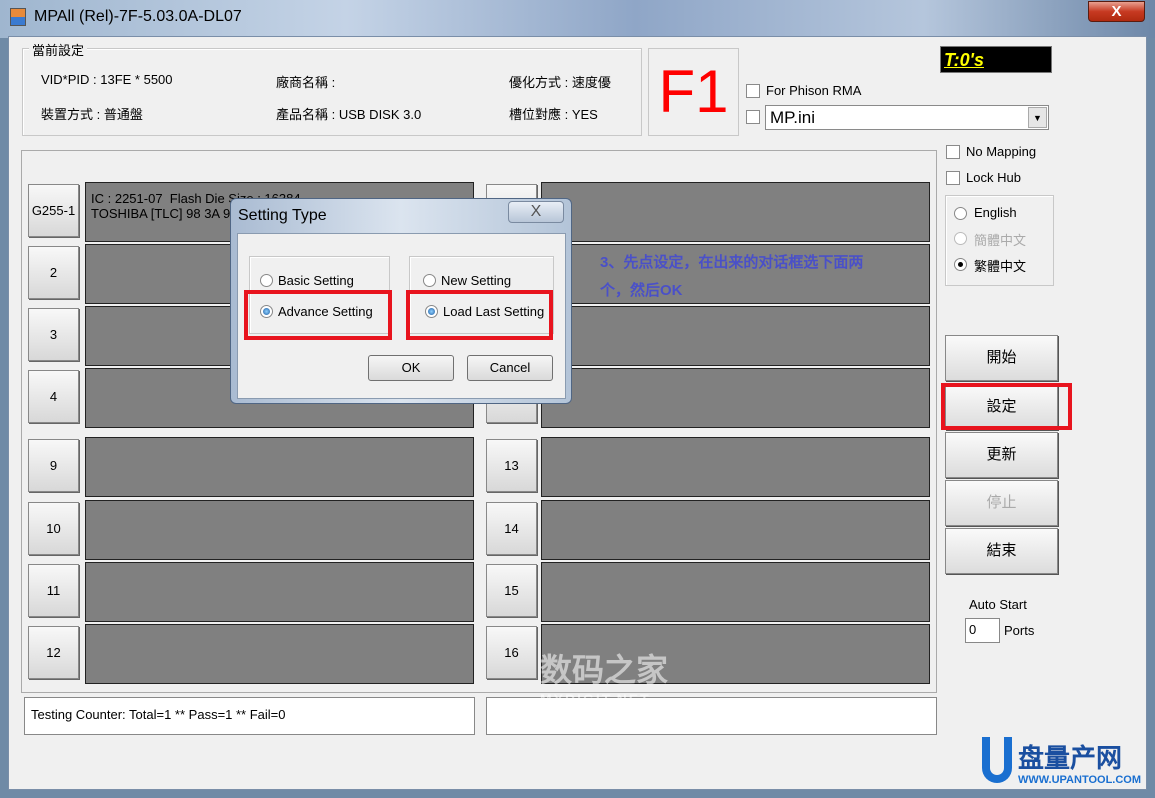 The image size is (1155, 798). Describe the element at coordinates (731, 277) in the screenshot. I see `annotation-text: 3、先点设定，在出来的对话框选下面两 个，然后OK` at that location.